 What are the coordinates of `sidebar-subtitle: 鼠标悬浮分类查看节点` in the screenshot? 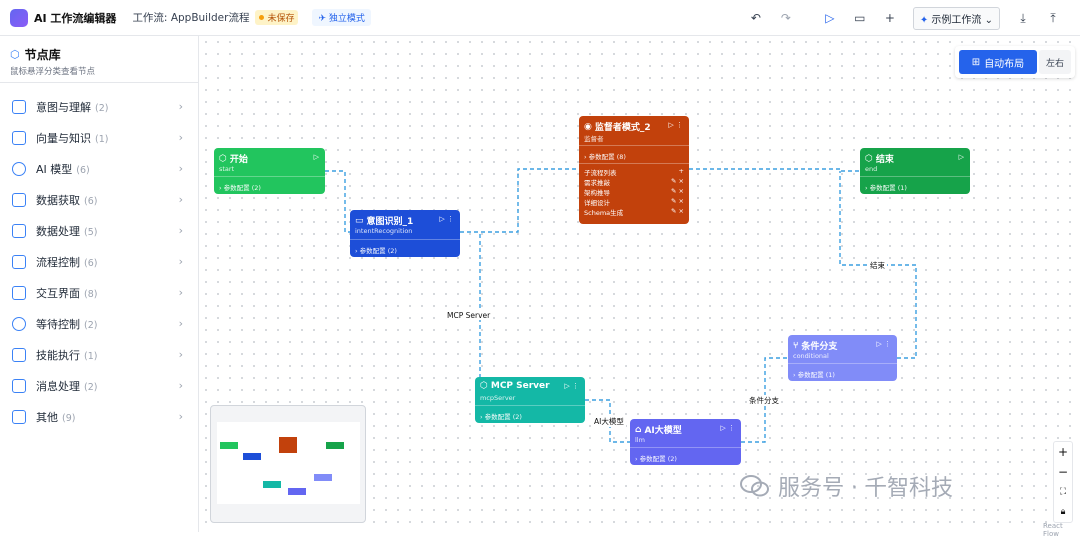 It's located at (53, 72).